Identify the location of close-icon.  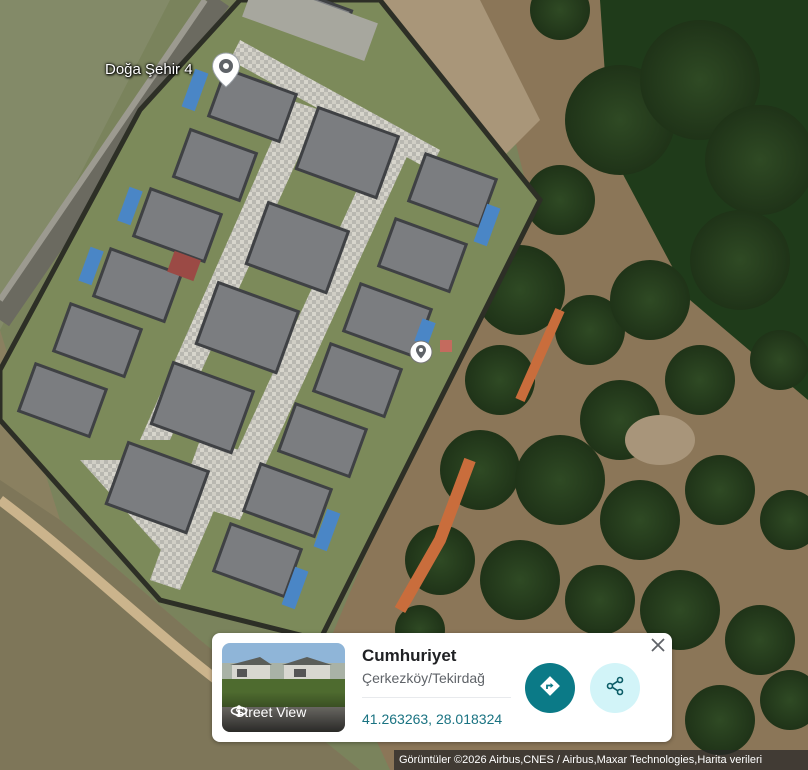
(658, 647).